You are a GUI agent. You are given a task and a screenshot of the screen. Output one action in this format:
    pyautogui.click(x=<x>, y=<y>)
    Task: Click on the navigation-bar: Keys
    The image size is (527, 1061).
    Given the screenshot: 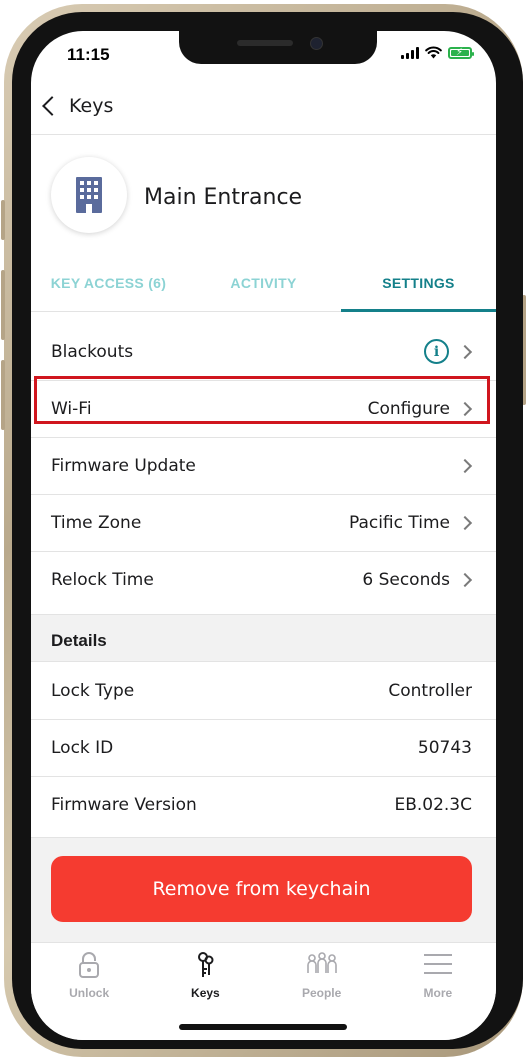 What is the action you would take?
    pyautogui.click(x=263, y=113)
    